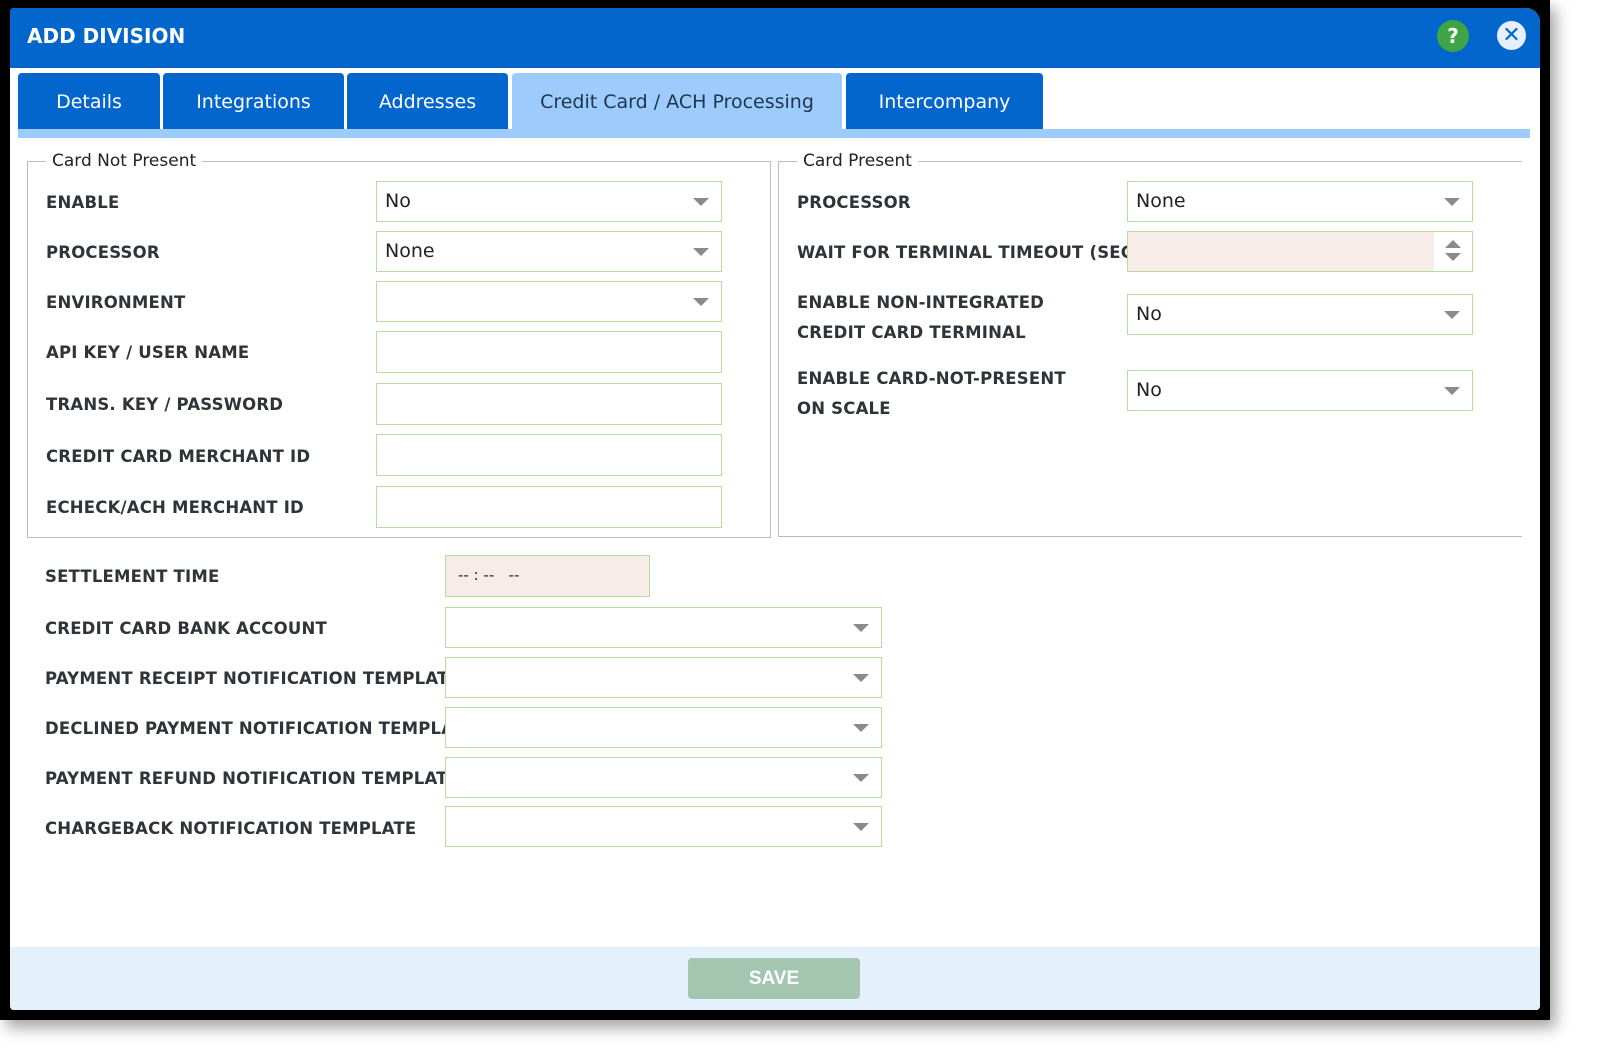 This screenshot has width=1602, height=1062. Describe the element at coordinates (175, 507) in the screenshot. I see `echeck-merchant-id-label: ECHECK/ACH MERCHANT ID` at that location.